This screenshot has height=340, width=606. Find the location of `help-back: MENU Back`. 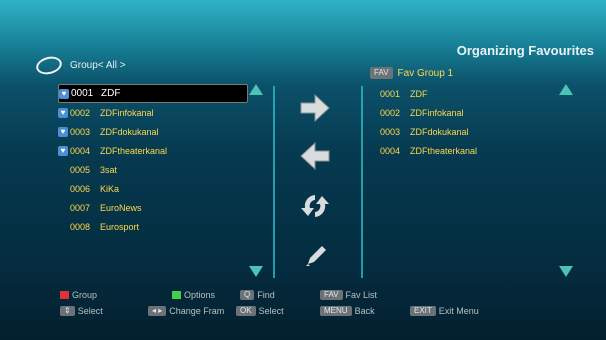

help-back: MENU Back is located at coordinates (347, 311).